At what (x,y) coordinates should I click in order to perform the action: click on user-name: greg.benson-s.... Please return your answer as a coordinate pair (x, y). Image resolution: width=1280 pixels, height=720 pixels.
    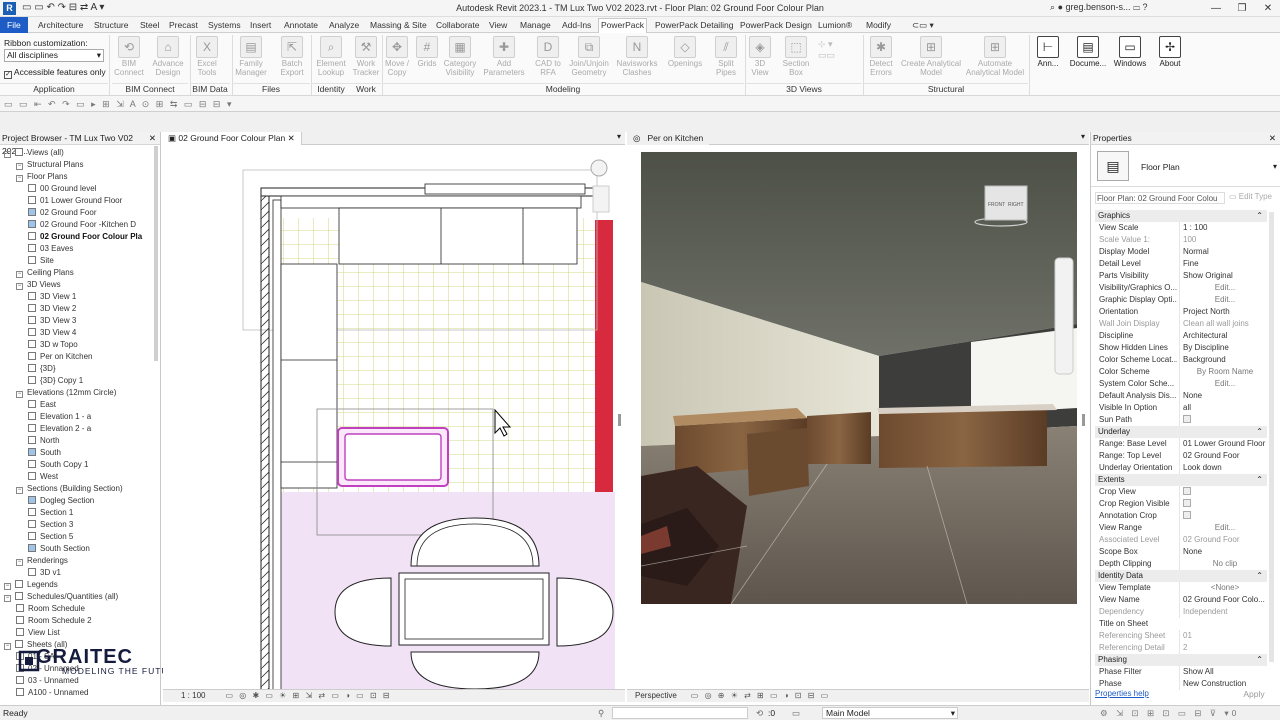
    Looking at the image, I should click on (1098, 7).